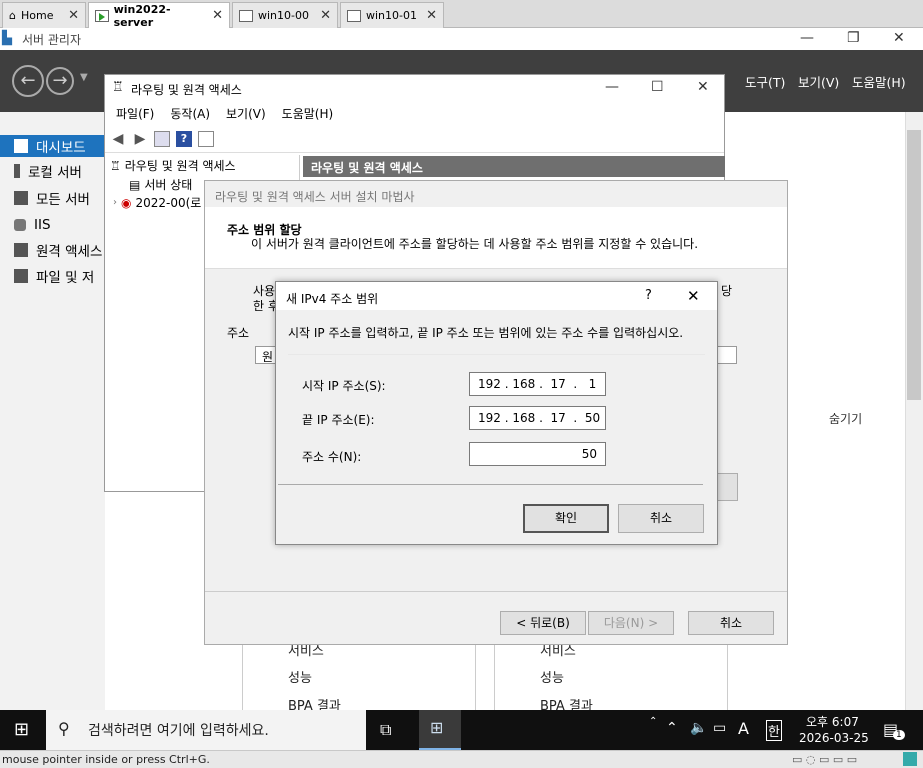  What do you see at coordinates (159, 15) in the screenshot?
I see `tab-win2022-server: win2022-server ✕` at bounding box center [159, 15].